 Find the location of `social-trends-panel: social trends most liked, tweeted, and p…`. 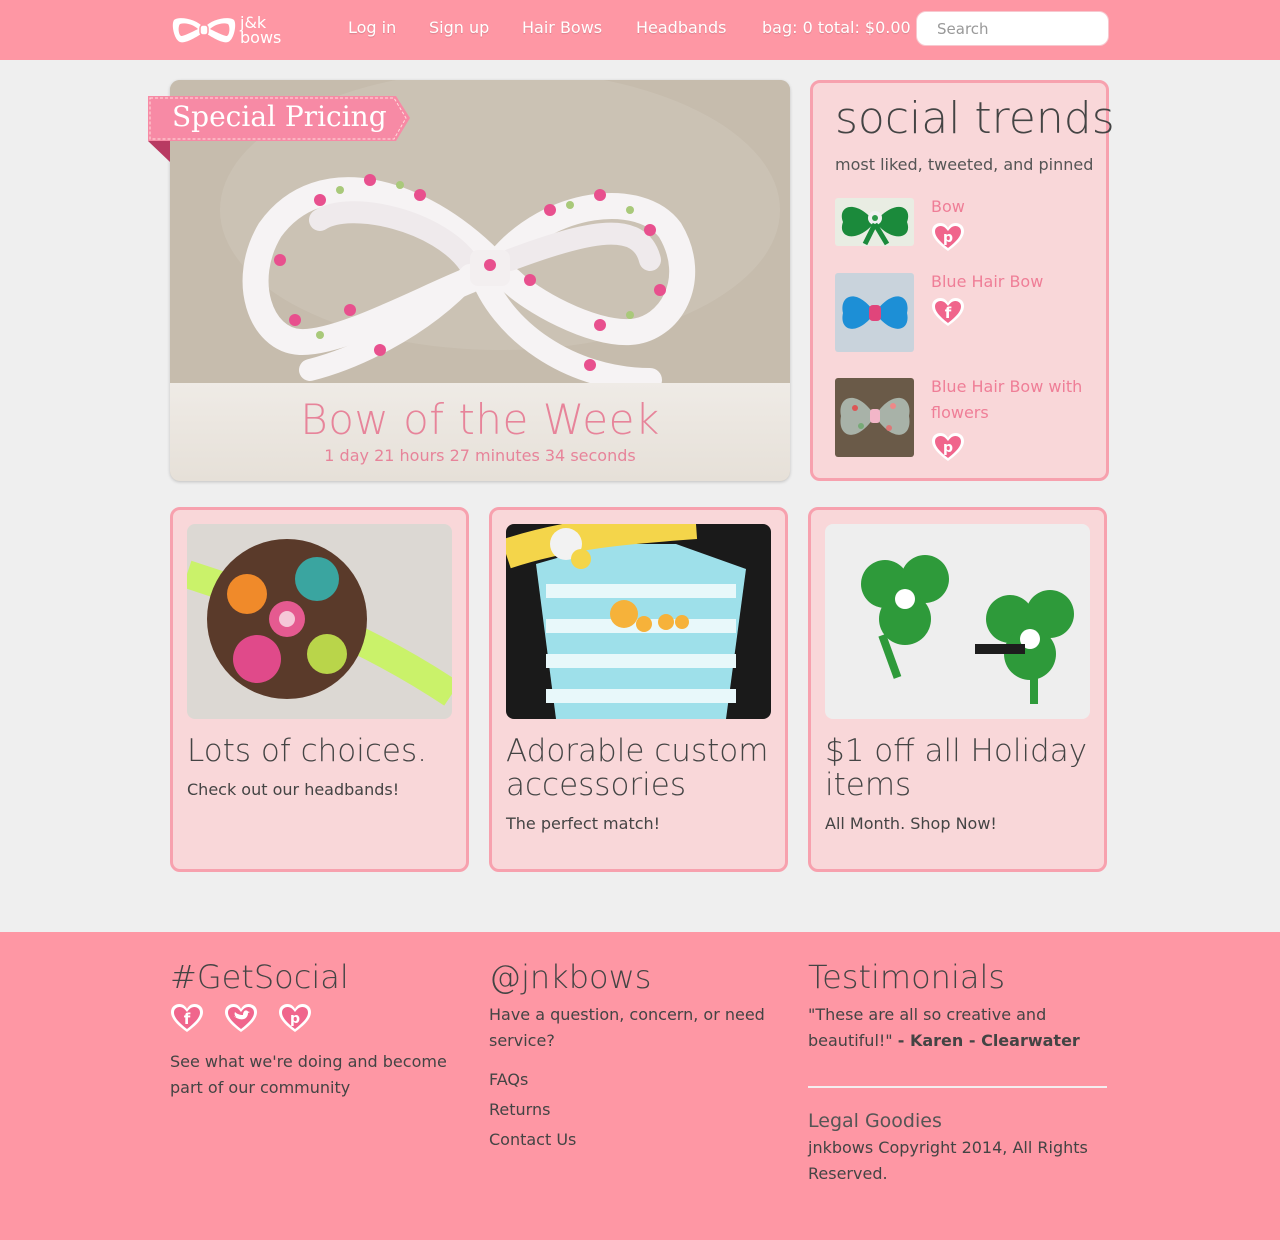

social-trends-panel: social trends most liked, tweeted, and p… is located at coordinates (962, 280).